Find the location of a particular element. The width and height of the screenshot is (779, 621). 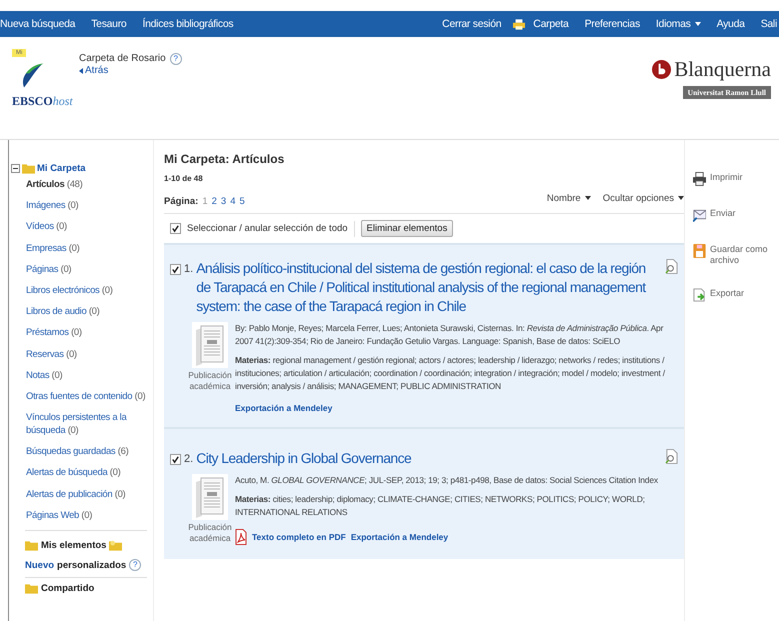

nav-link: Cerrar sesión is located at coordinates (472, 24).